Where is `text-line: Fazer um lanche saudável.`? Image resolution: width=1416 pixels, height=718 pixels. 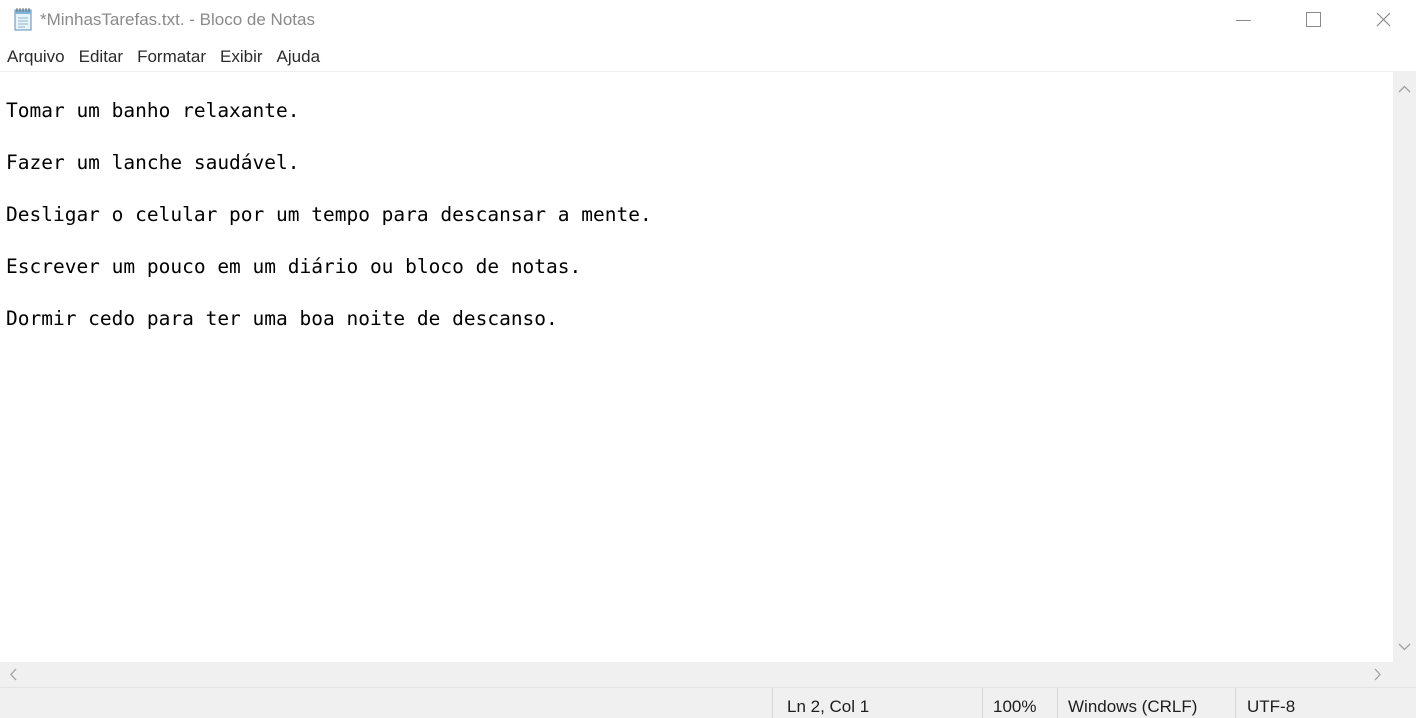 text-line: Fazer um lanche saudável. is located at coordinates (329, 178).